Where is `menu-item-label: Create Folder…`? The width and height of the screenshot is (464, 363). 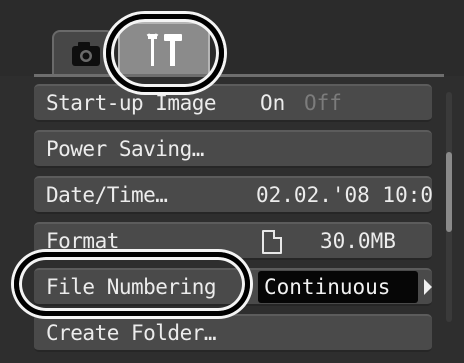 menu-item-label: Create Folder… is located at coordinates (131, 333).